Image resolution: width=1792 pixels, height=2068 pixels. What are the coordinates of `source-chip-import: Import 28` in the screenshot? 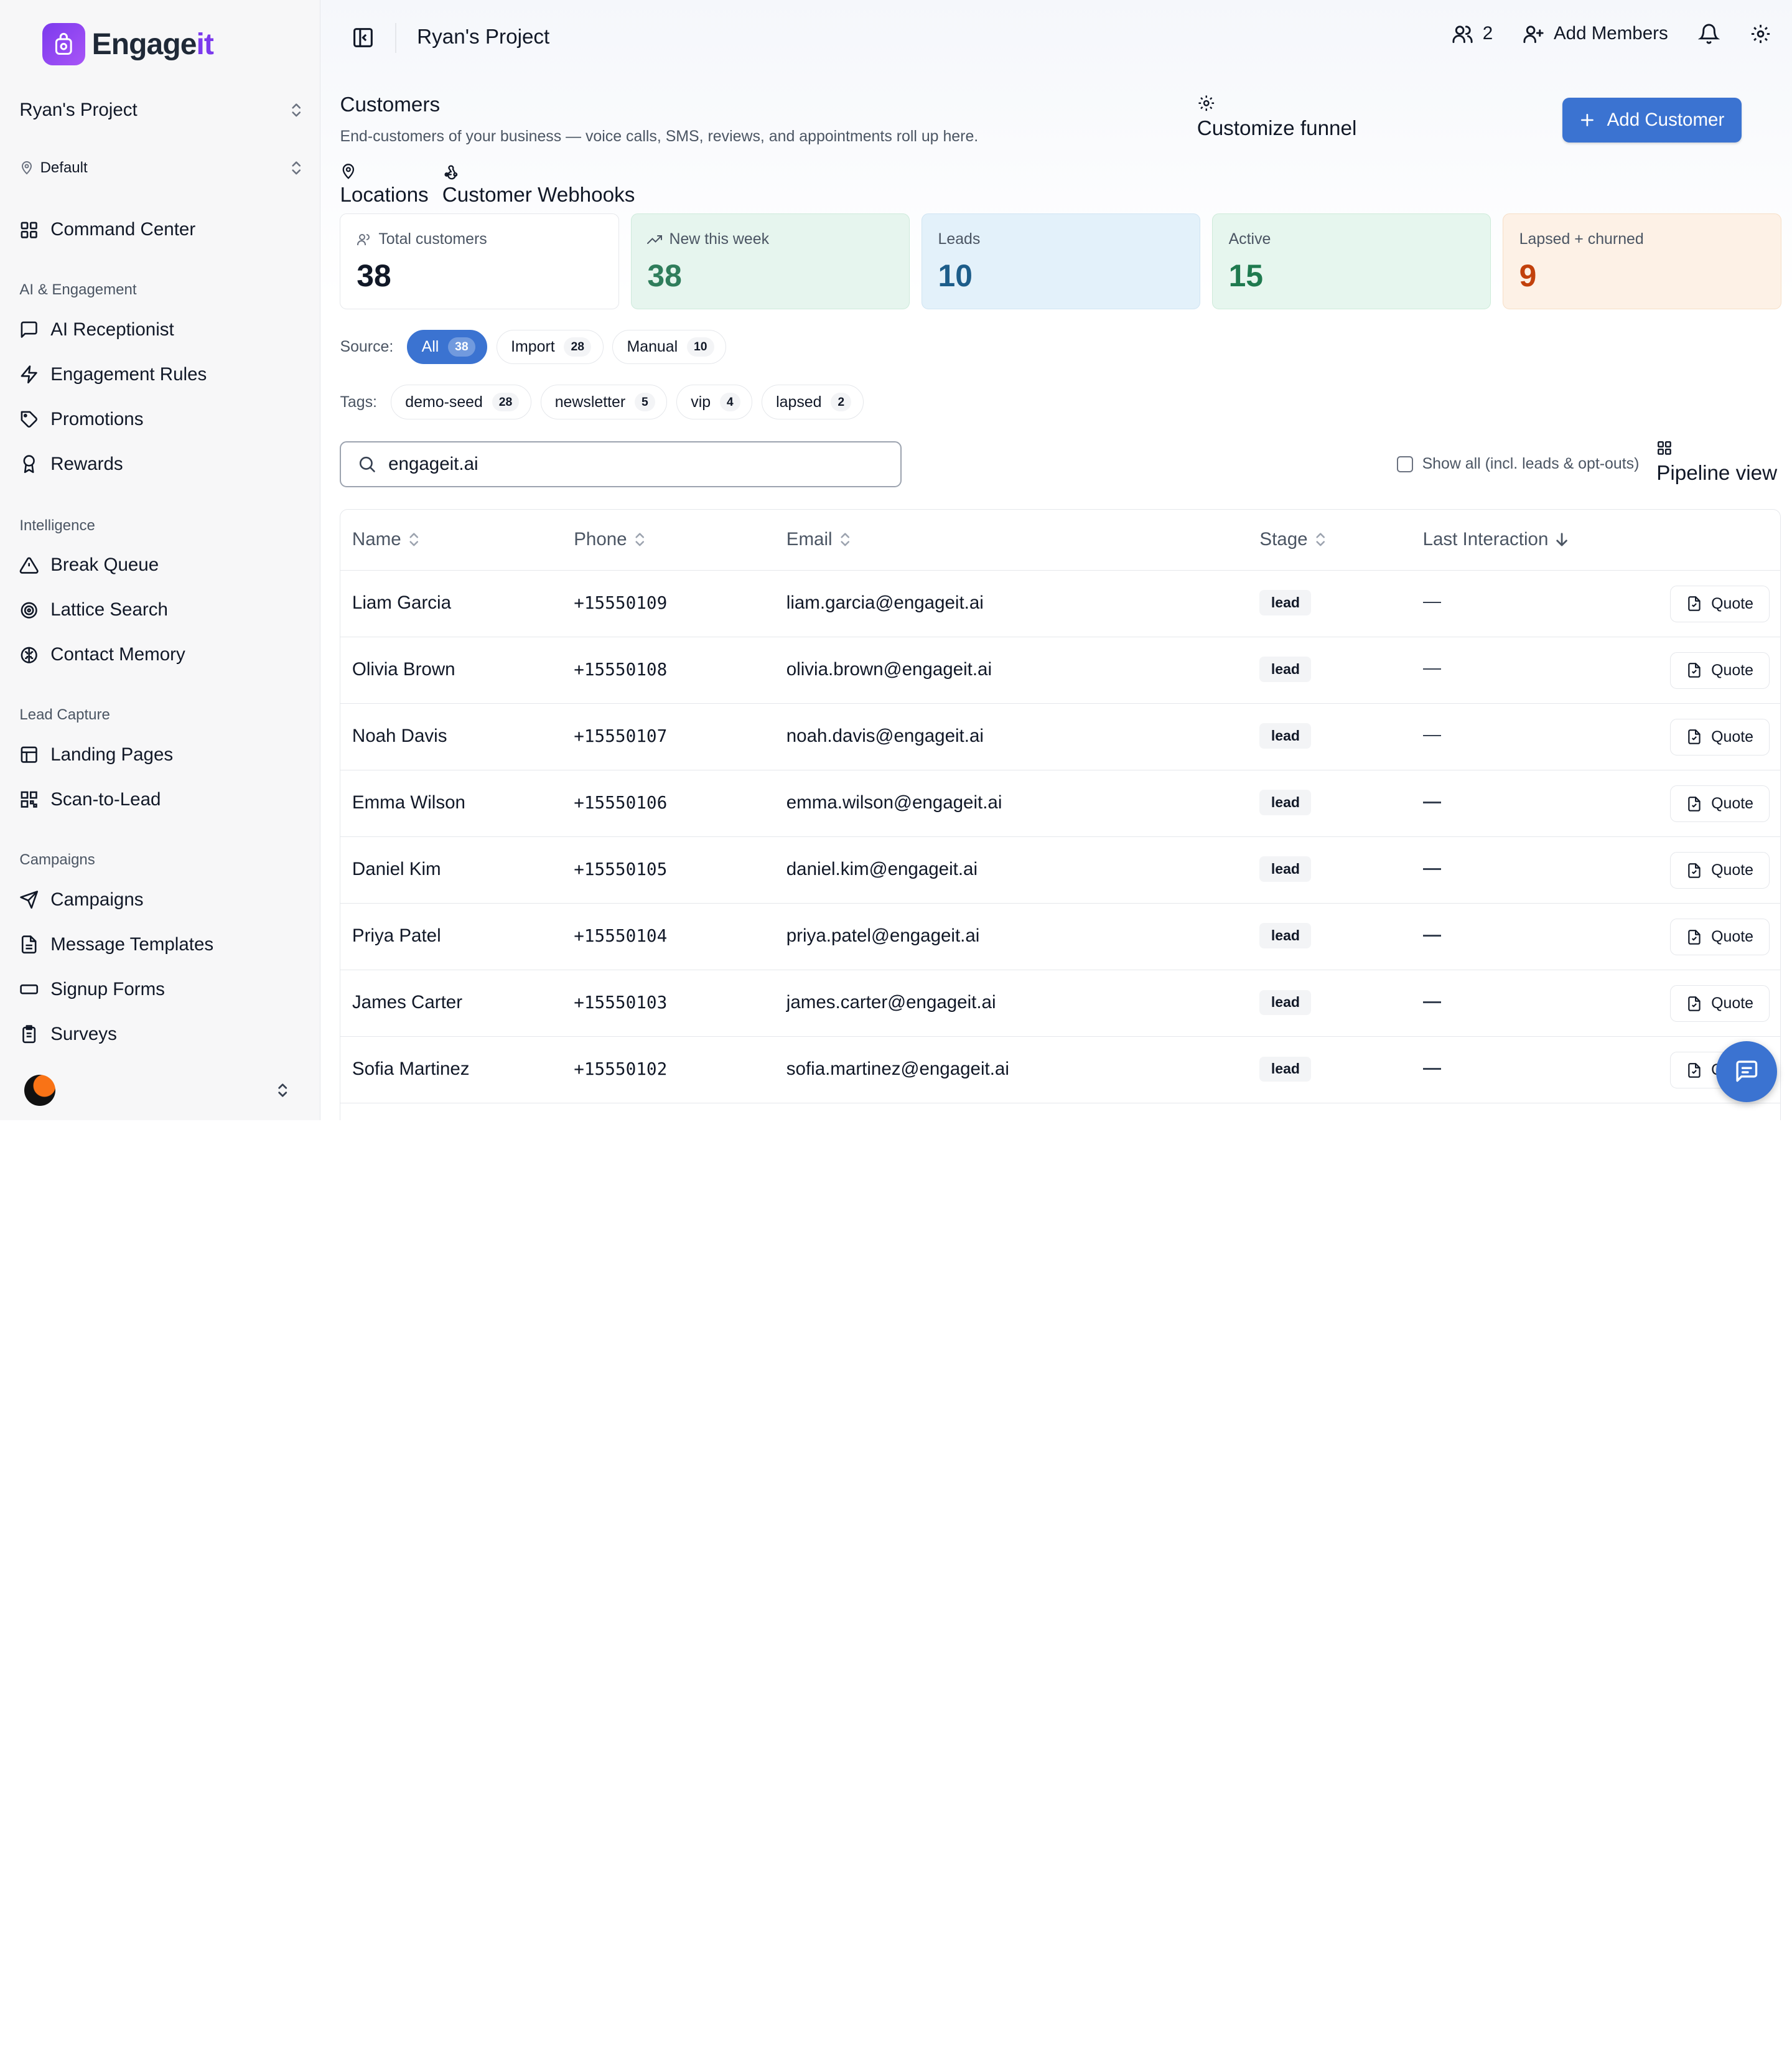 It's located at (550, 347).